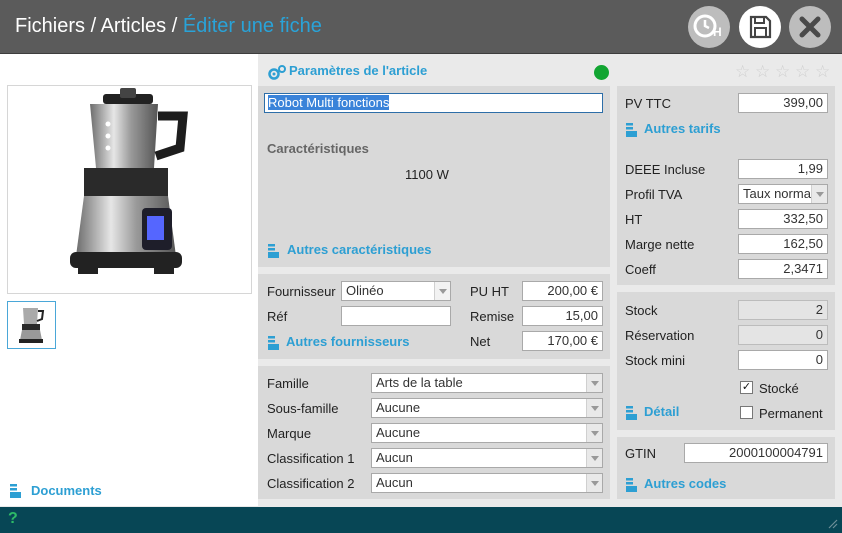  What do you see at coordinates (274, 343) in the screenshot?
I see `other-suppliers-icon` at bounding box center [274, 343].